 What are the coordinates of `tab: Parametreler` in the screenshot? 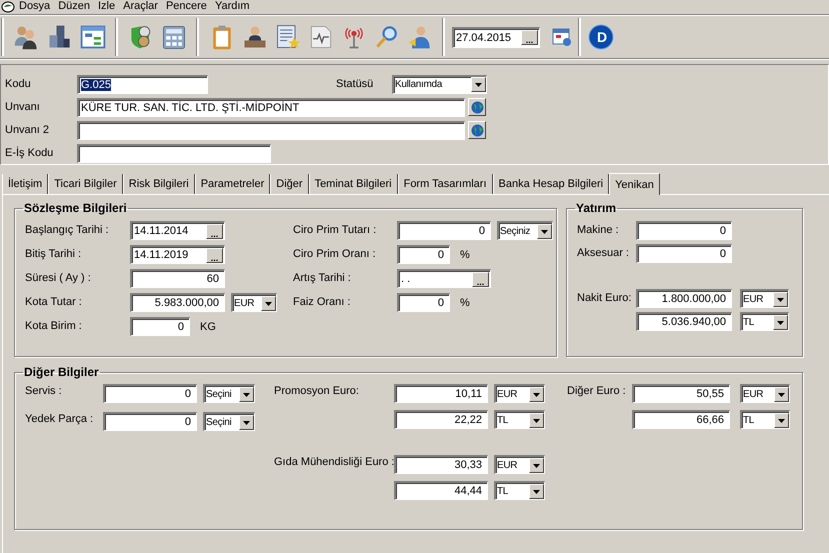 It's located at (232, 184).